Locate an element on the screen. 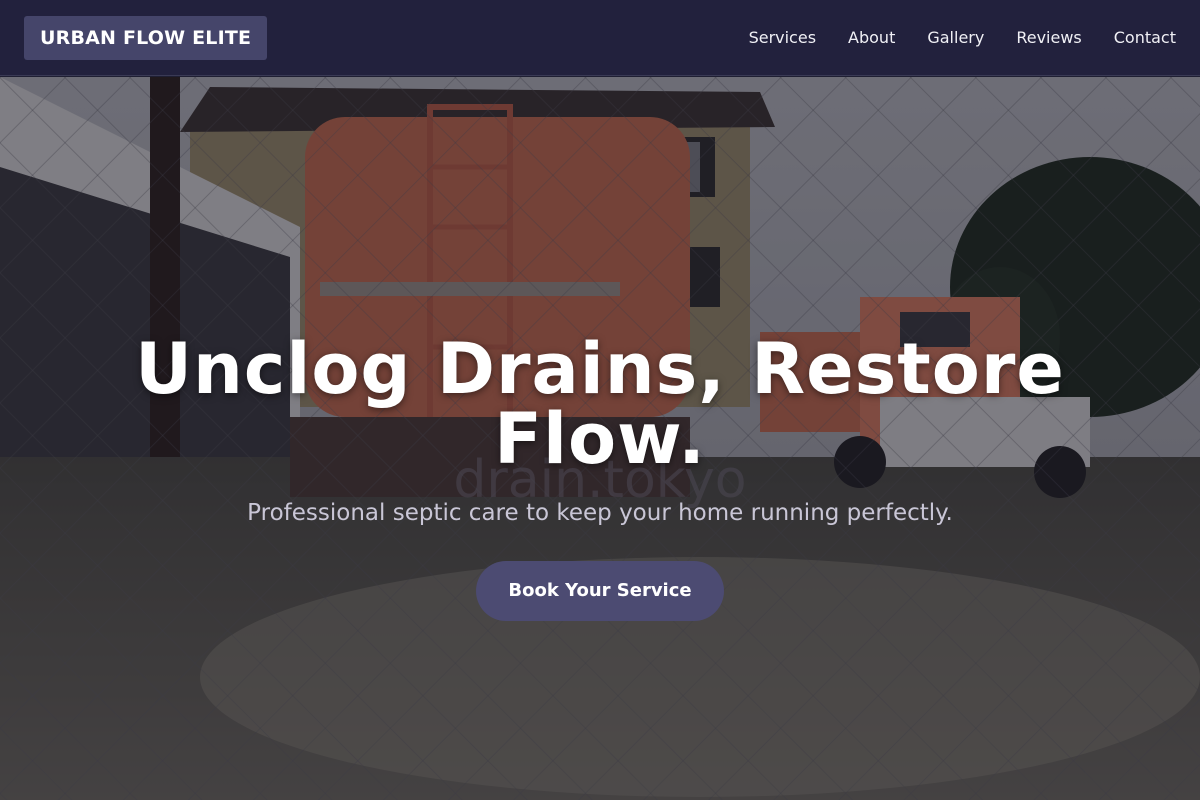  hero-title: Unclog Drains, Restore Flow. is located at coordinates (600, 404).